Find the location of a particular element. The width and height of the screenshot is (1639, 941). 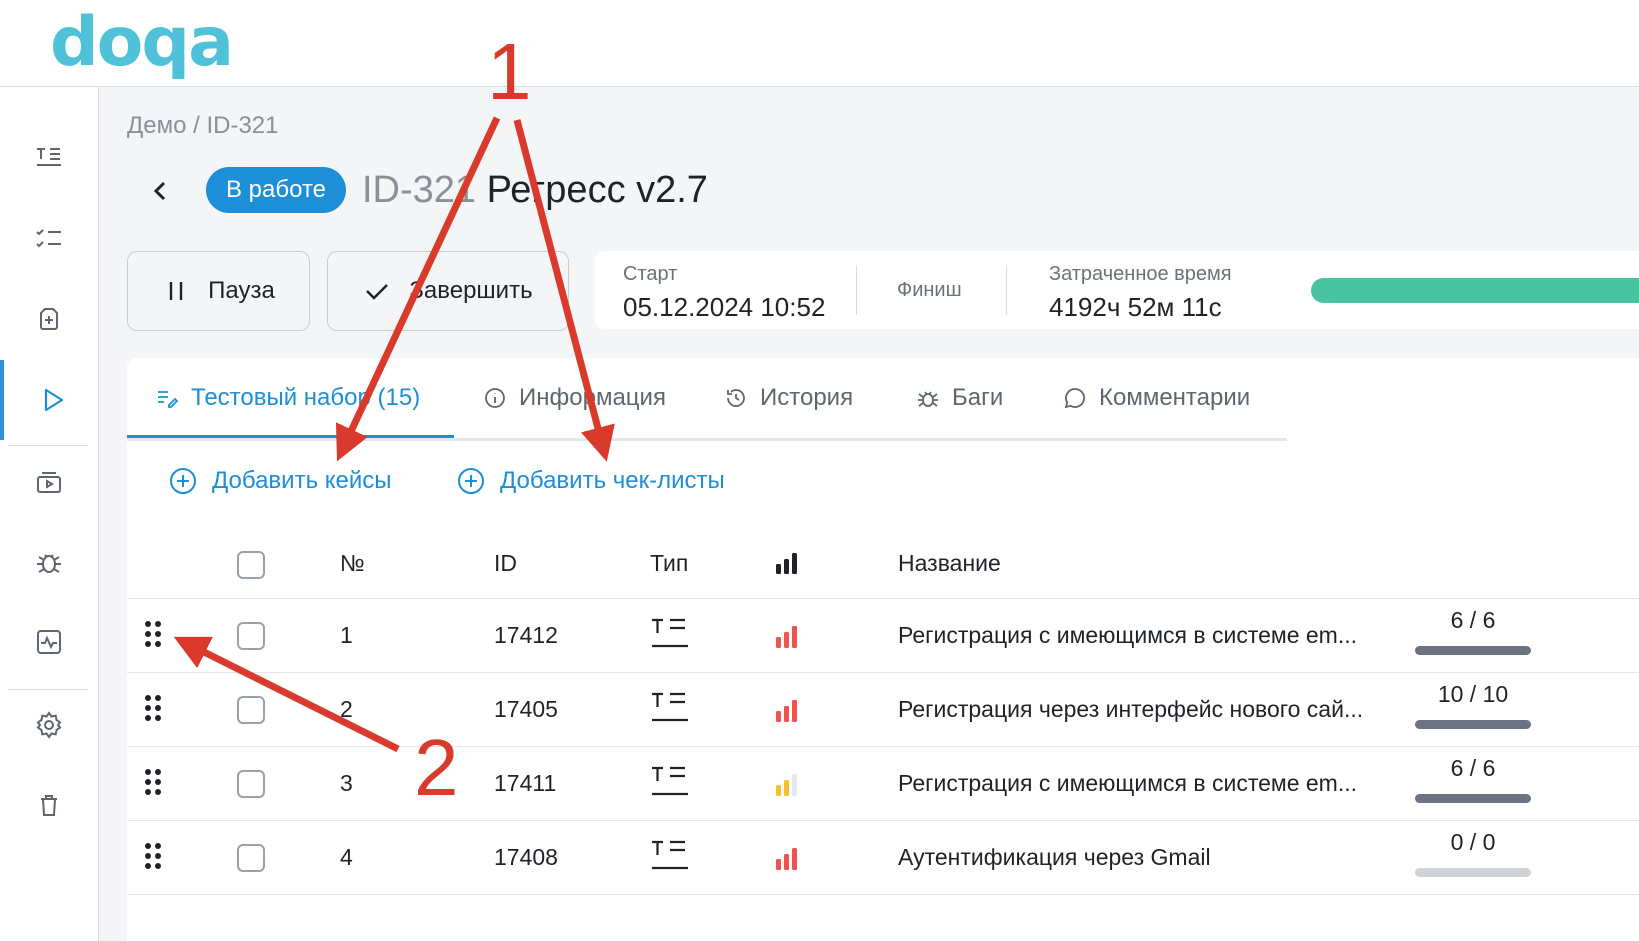

sidebar-item-test-cases is located at coordinates (49, 157).